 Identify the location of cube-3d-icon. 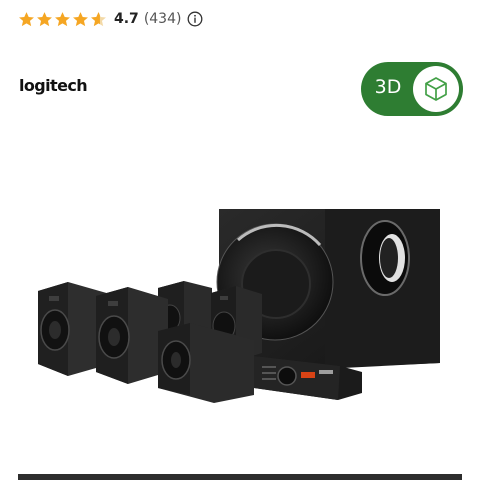
(436, 89).